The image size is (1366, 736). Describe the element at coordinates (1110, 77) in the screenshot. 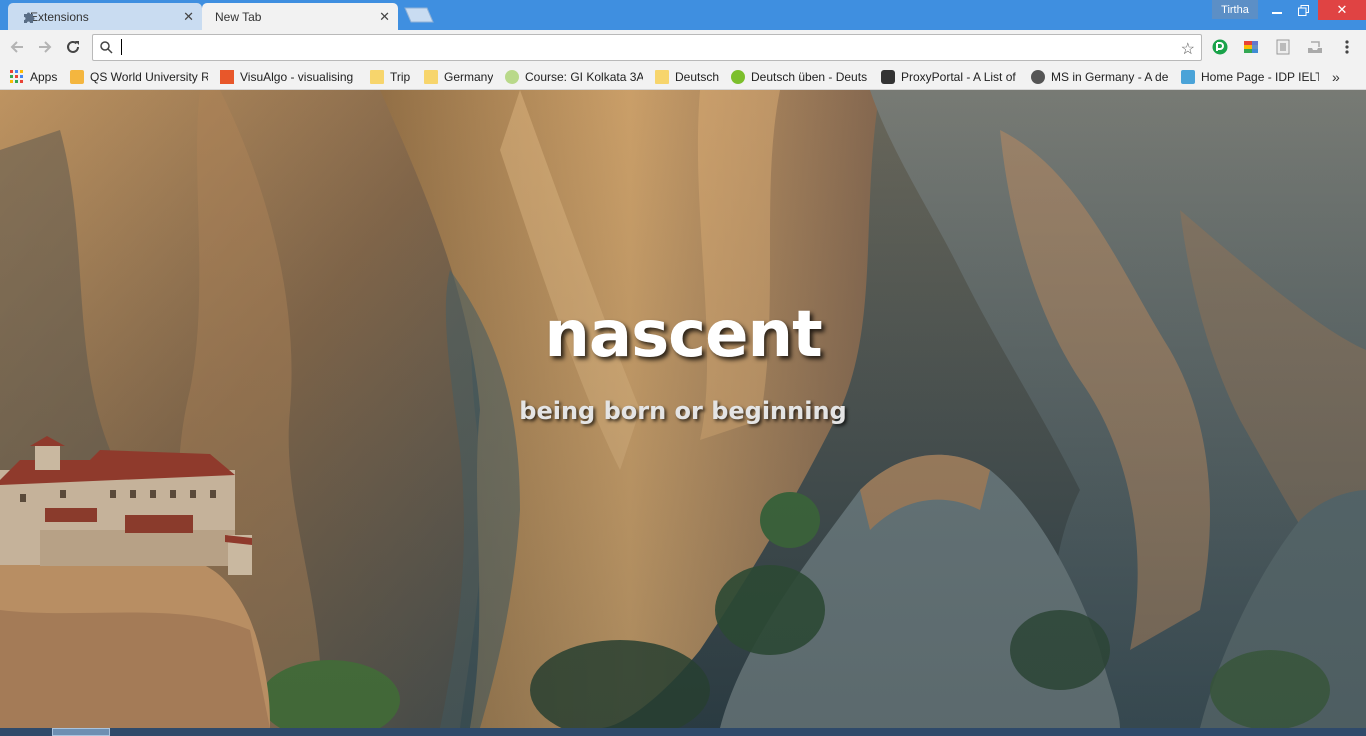

I see `bookmark-label: MS in Germany - A de` at that location.